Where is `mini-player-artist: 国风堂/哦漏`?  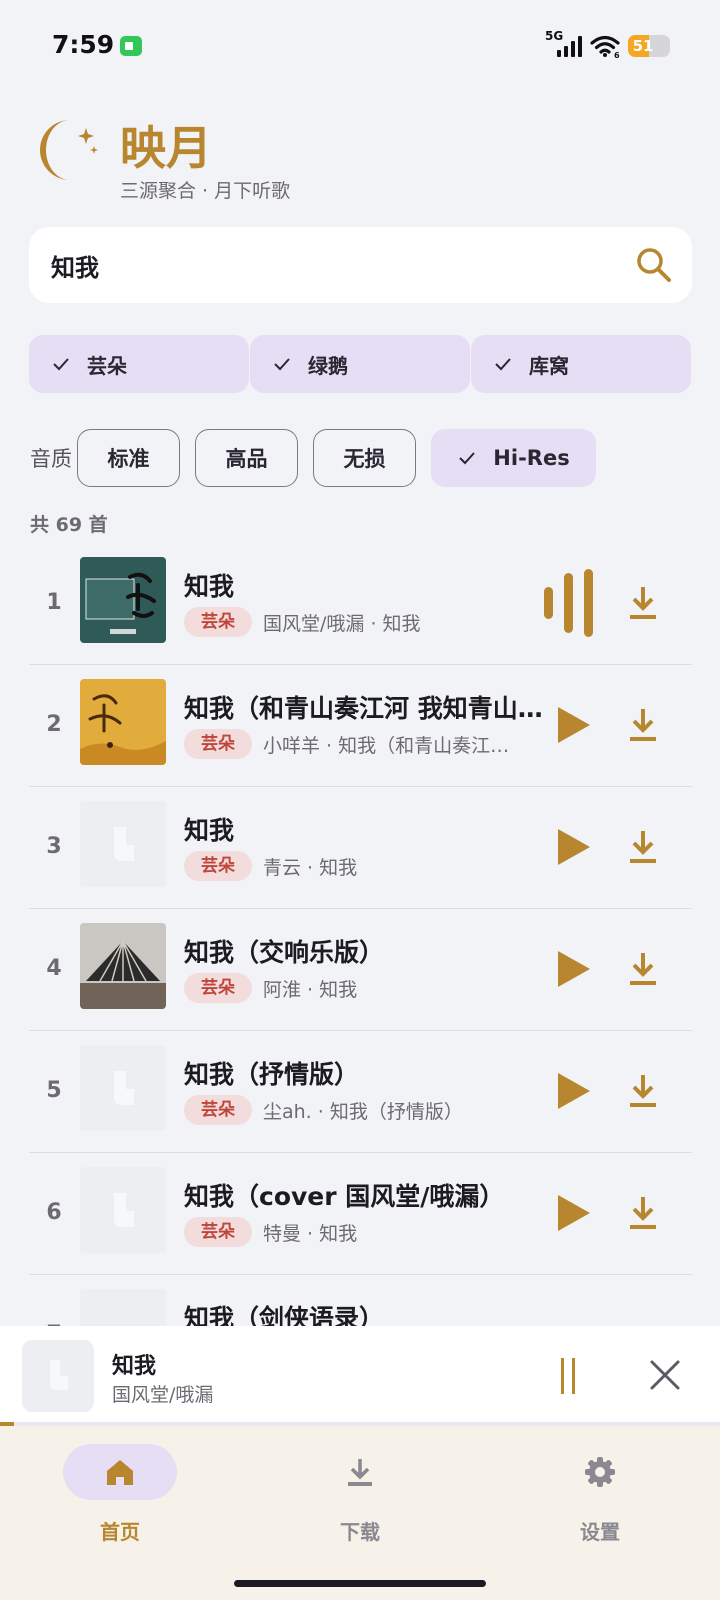 mini-player-artist: 国风堂/哦漏 is located at coordinates (163, 1395).